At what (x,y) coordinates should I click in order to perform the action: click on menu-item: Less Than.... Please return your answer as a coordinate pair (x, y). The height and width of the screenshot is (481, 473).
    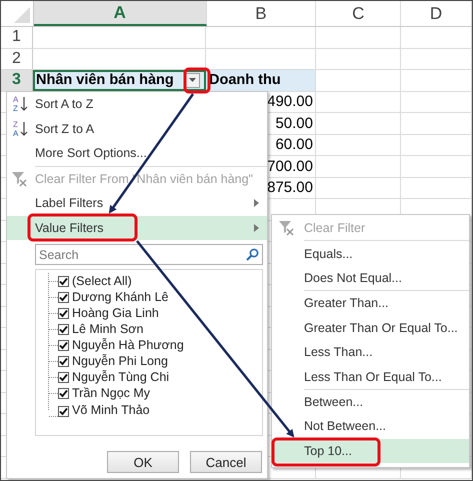
    Looking at the image, I should click on (370, 352).